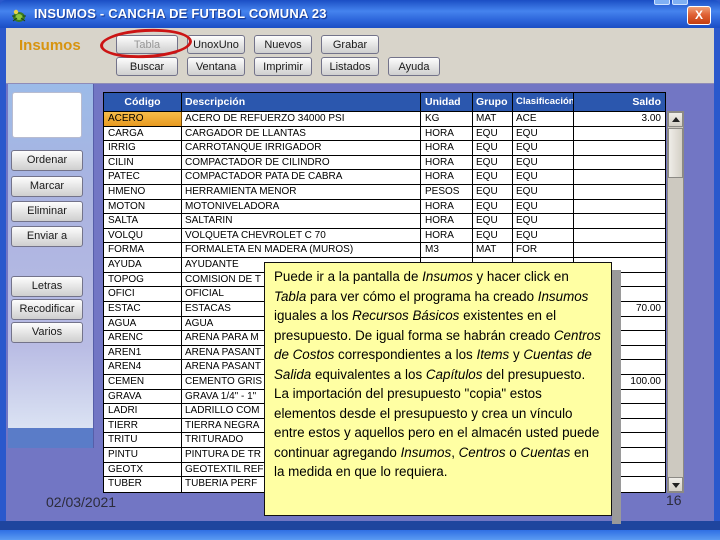  Describe the element at coordinates (143, 455) in the screenshot. I see `cell-codigo: PINTU` at that location.